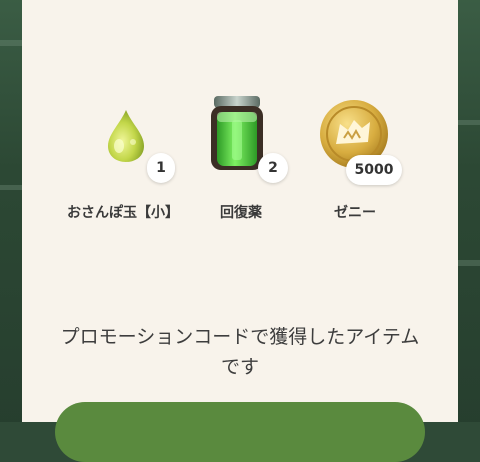  What do you see at coordinates (126, 136) in the screenshot?
I see `green-drop-icon` at bounding box center [126, 136].